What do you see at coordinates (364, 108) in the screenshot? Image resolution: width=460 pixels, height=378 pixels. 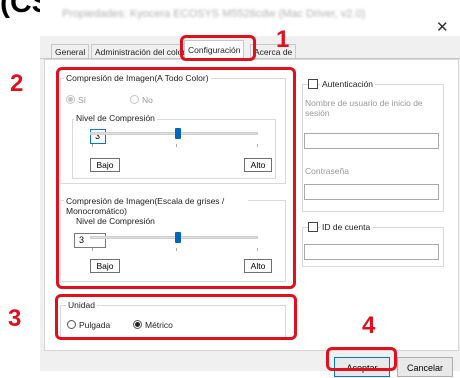 I see `username-label: Nombre de usuario de inicio de sesión` at bounding box center [364, 108].